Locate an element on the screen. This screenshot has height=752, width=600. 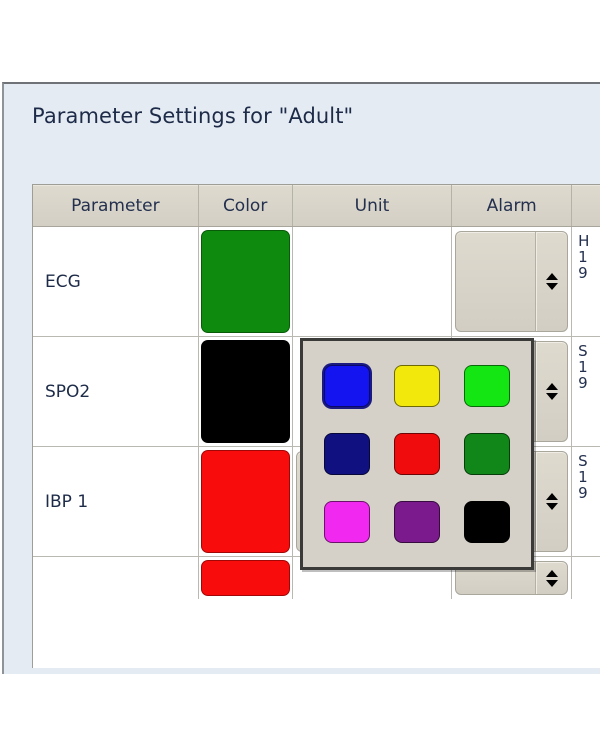
column-header-color: Color is located at coordinates (245, 205).